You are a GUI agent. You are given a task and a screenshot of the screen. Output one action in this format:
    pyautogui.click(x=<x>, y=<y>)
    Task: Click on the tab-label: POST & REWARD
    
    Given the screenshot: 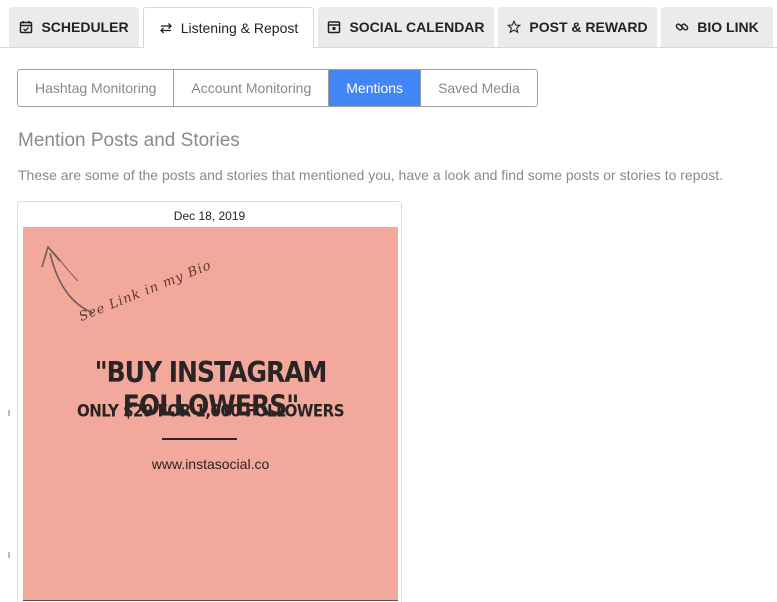 What is the action you would take?
    pyautogui.click(x=588, y=27)
    